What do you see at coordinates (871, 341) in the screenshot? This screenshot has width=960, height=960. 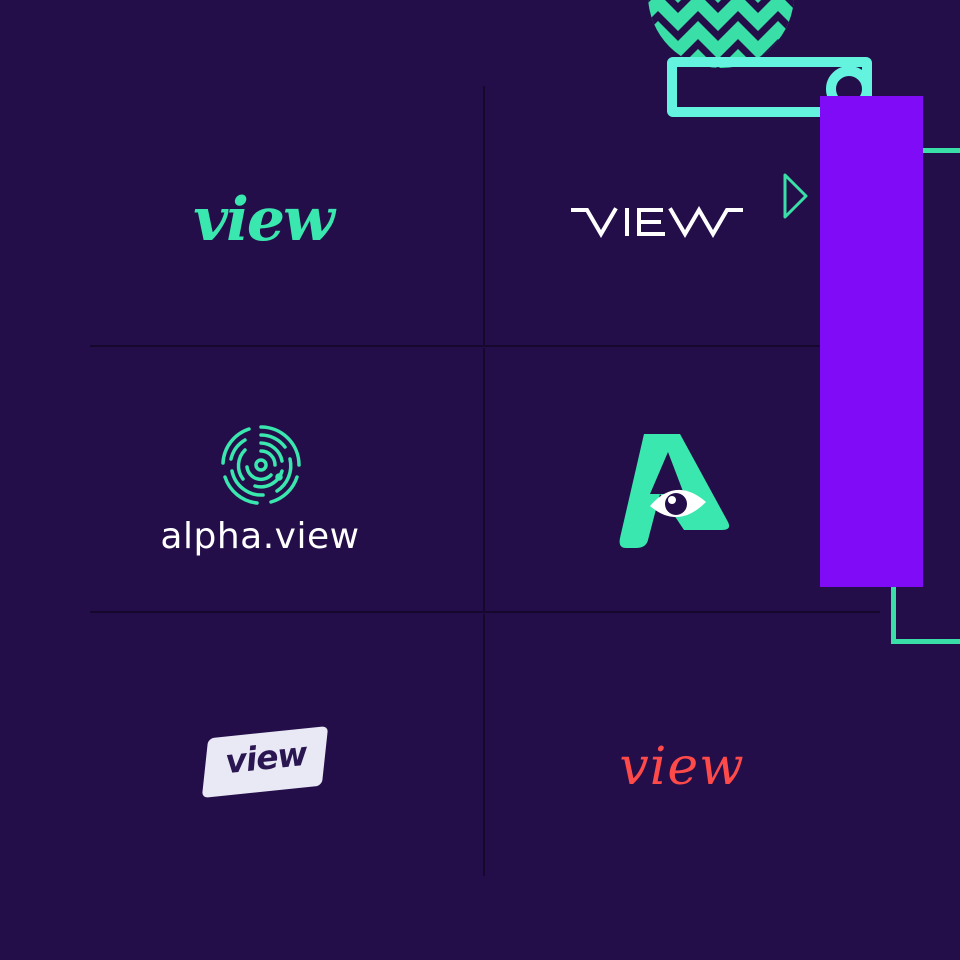 I see `violet-bar-shape` at bounding box center [871, 341].